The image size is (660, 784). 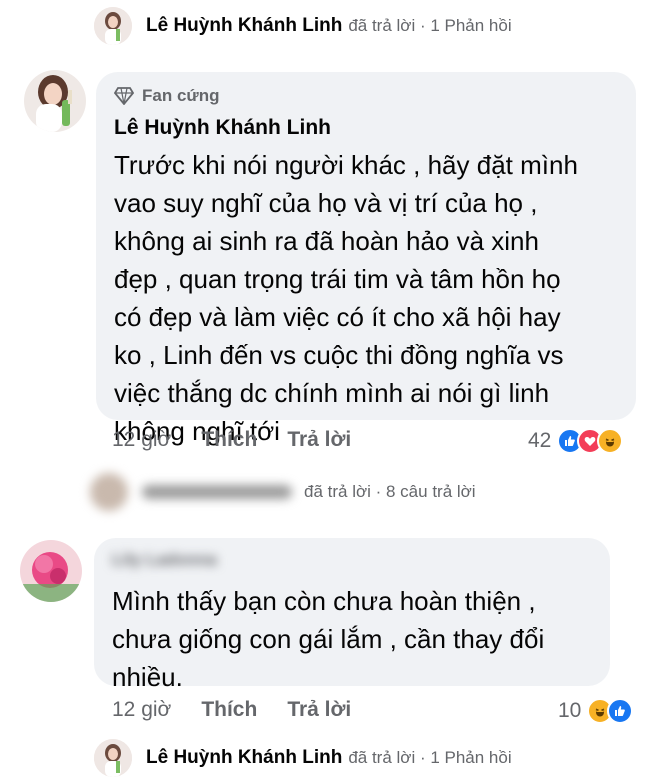 What do you see at coordinates (337, 279) in the screenshot?
I see `comment-line: đẹp , quan trọng trái tim và tâm hồn họ` at bounding box center [337, 279].